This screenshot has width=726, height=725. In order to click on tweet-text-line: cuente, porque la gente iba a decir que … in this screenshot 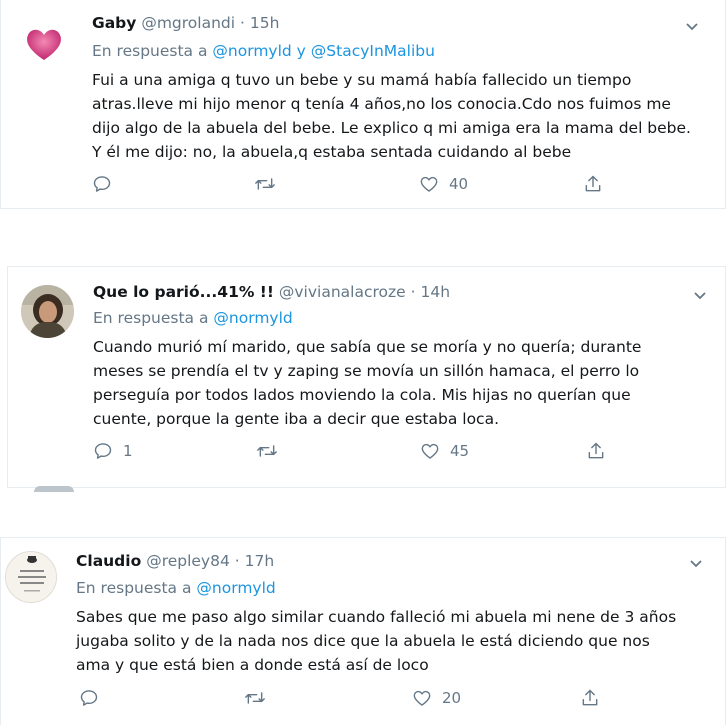, I will do `click(296, 419)`.